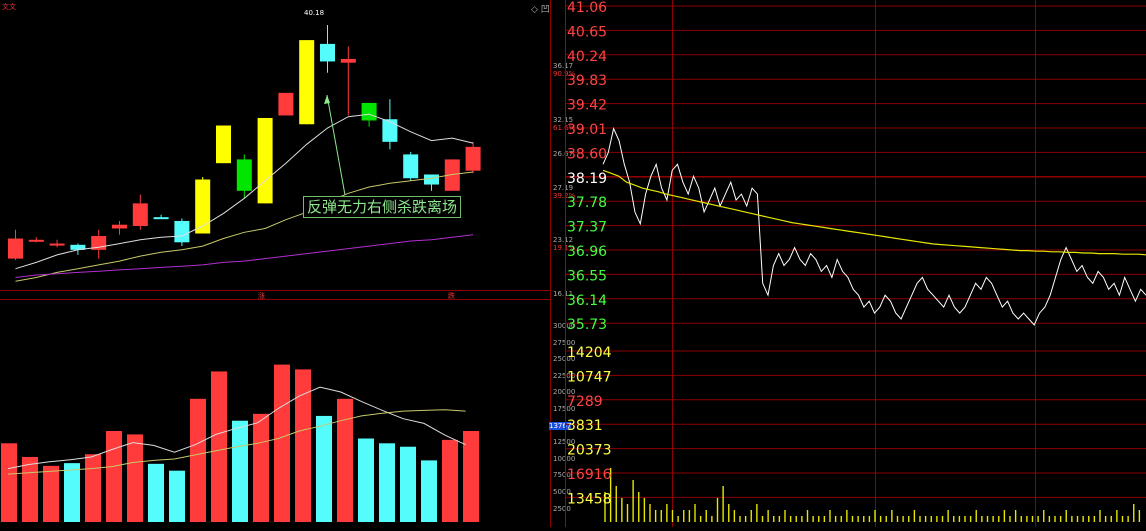 Image resolution: width=1146 pixels, height=531 pixels. I want to click on price-tick-label: 35.73, so click(587, 325).